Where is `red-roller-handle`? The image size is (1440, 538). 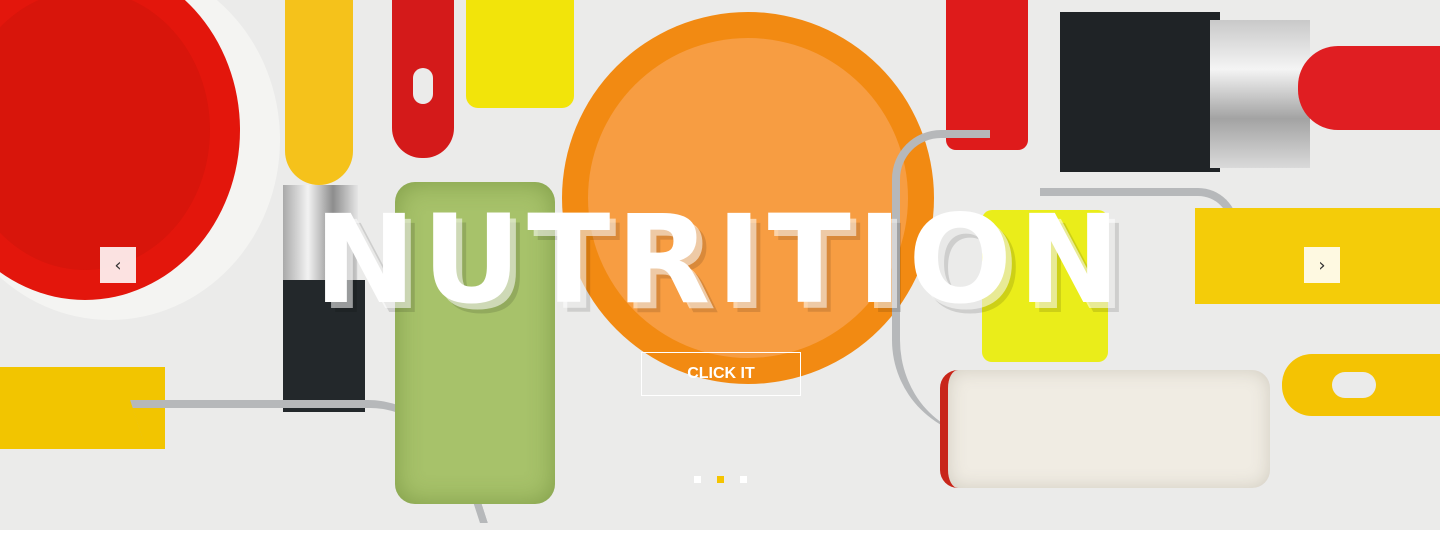
red-roller-handle is located at coordinates (987, 75).